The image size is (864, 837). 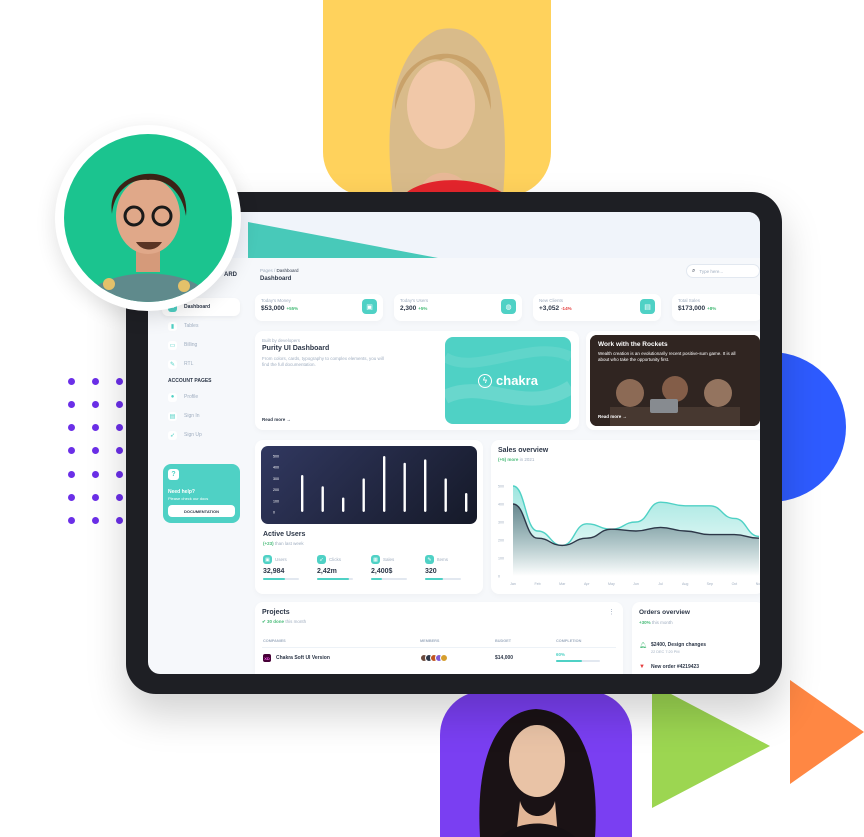 I want to click on column-header-companies: COMPANIES, so click(x=274, y=641).